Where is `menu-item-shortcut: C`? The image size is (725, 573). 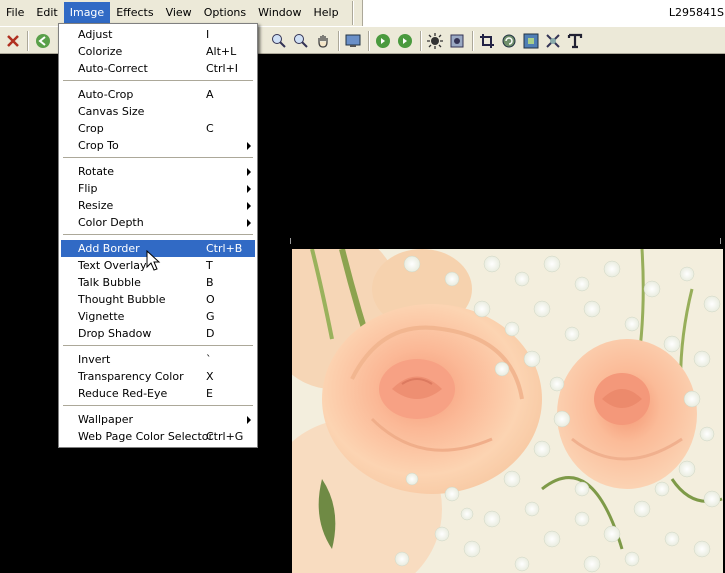 menu-item-shortcut: C is located at coordinates (210, 128).